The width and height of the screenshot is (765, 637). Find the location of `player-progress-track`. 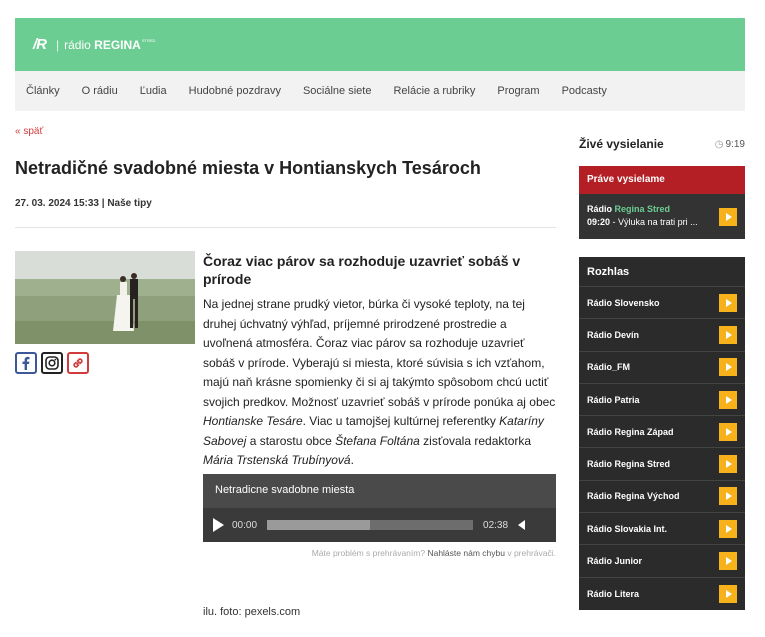

player-progress-track is located at coordinates (370, 525).